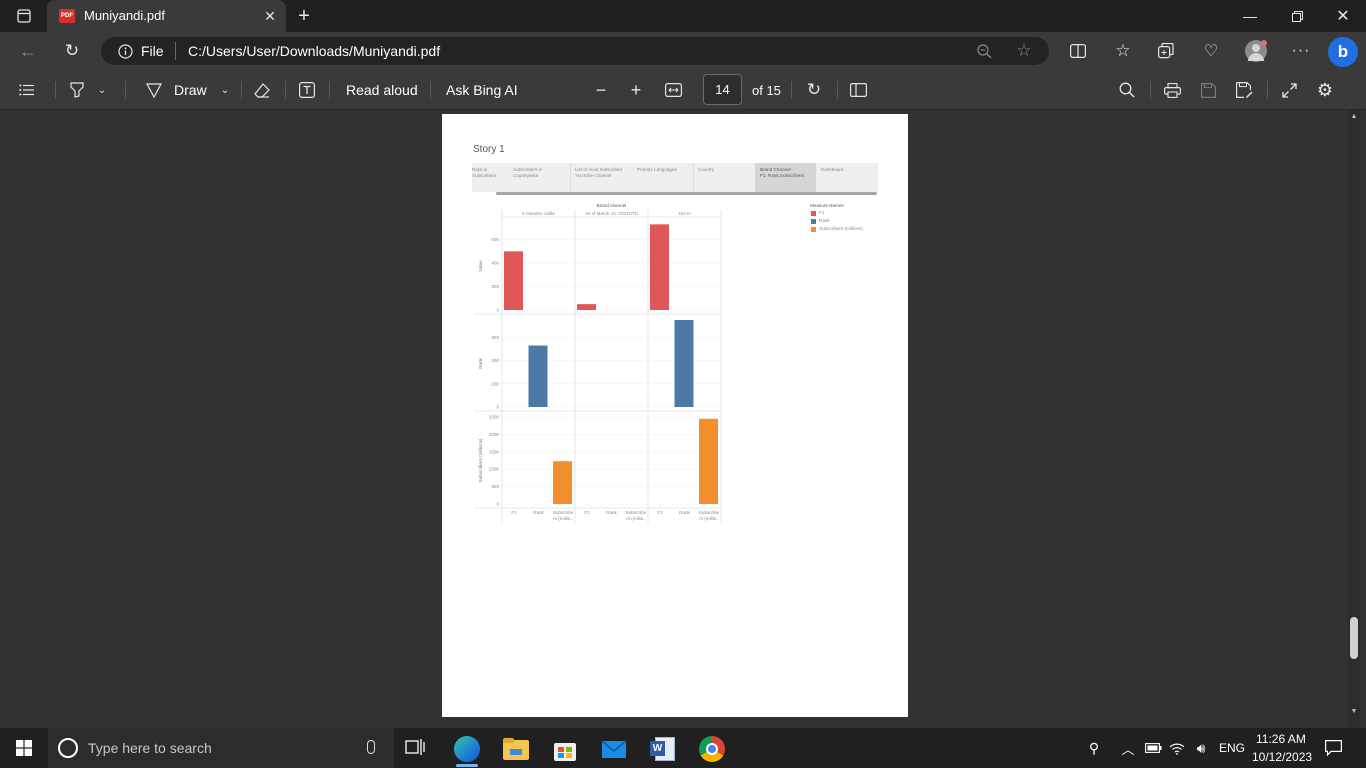 The height and width of the screenshot is (768, 1366). Describe the element at coordinates (102, 90) in the screenshot. I see `highlight-dropdown-icon: ⌄` at that location.